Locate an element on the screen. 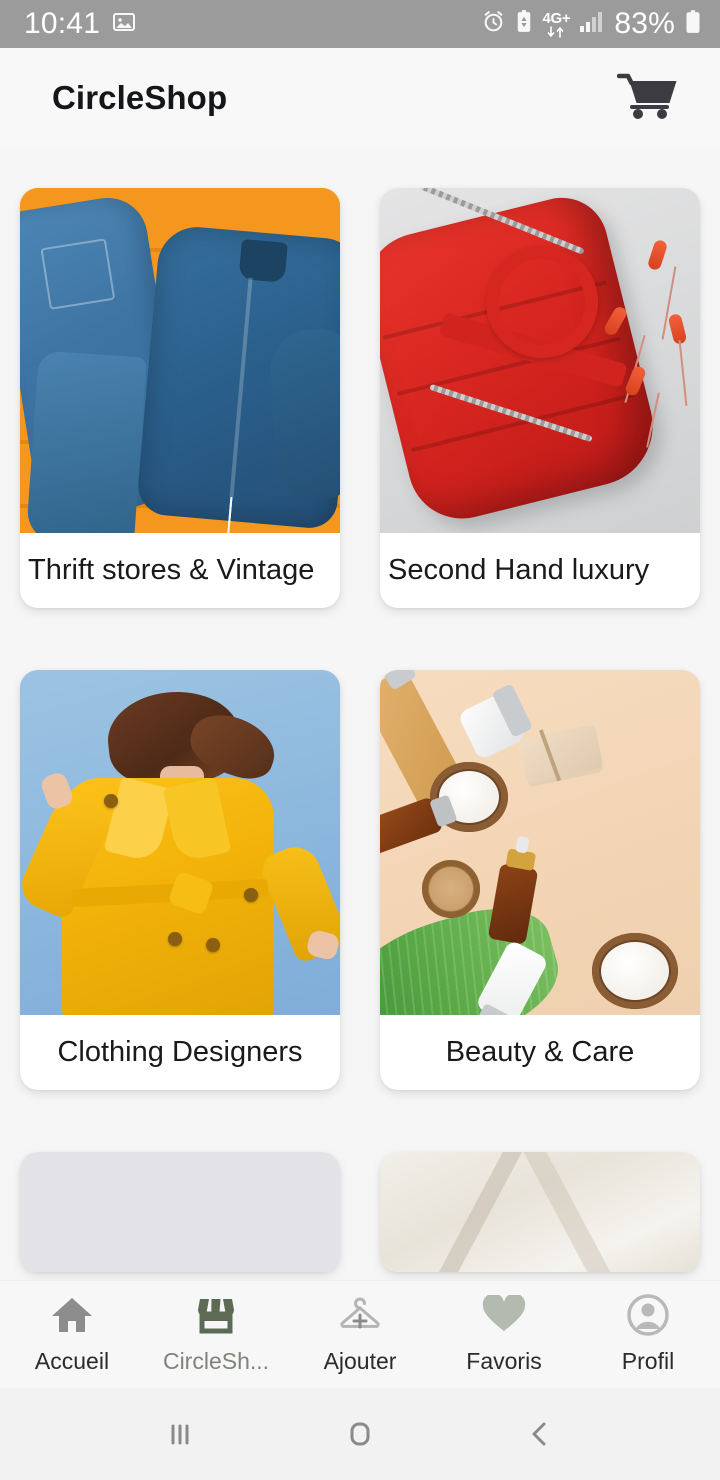 Image resolution: width=720 pixels, height=1480 pixels. category-card-partial-left is located at coordinates (180, 1212).